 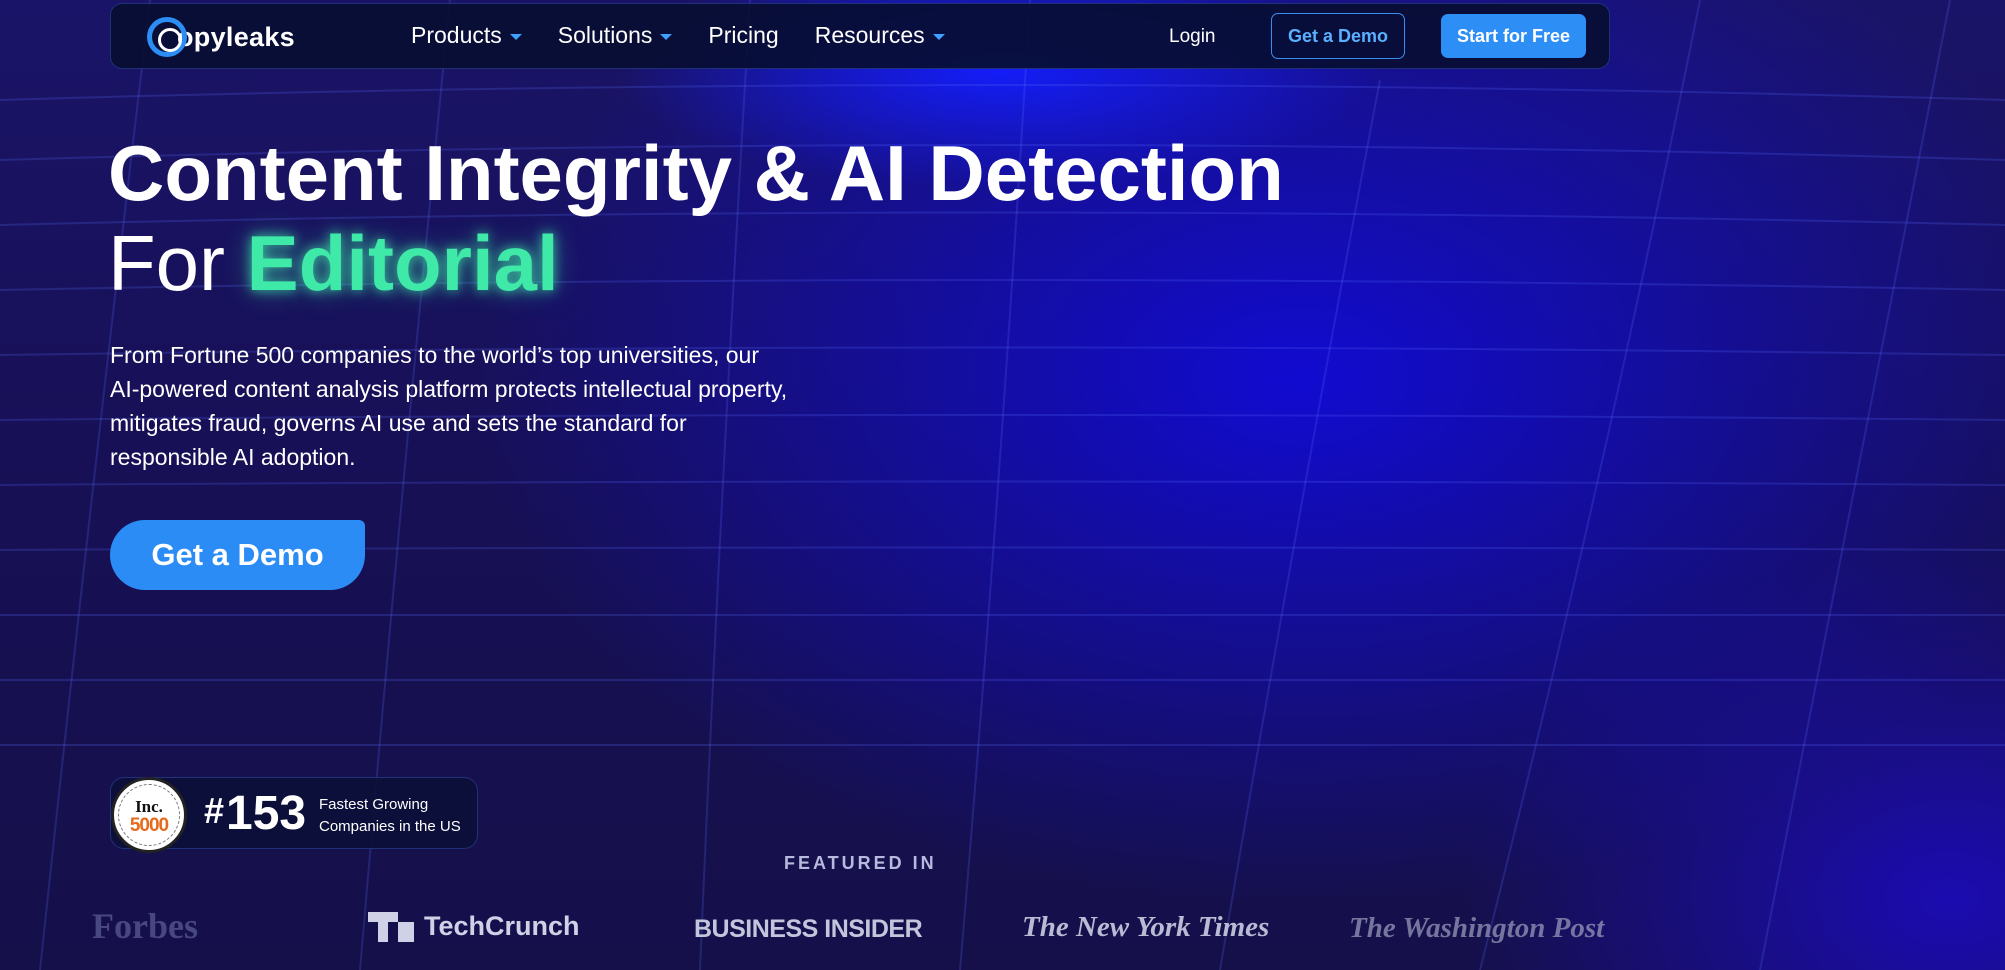 I want to click on hero-title-highlight: Editorial, so click(x=402, y=263).